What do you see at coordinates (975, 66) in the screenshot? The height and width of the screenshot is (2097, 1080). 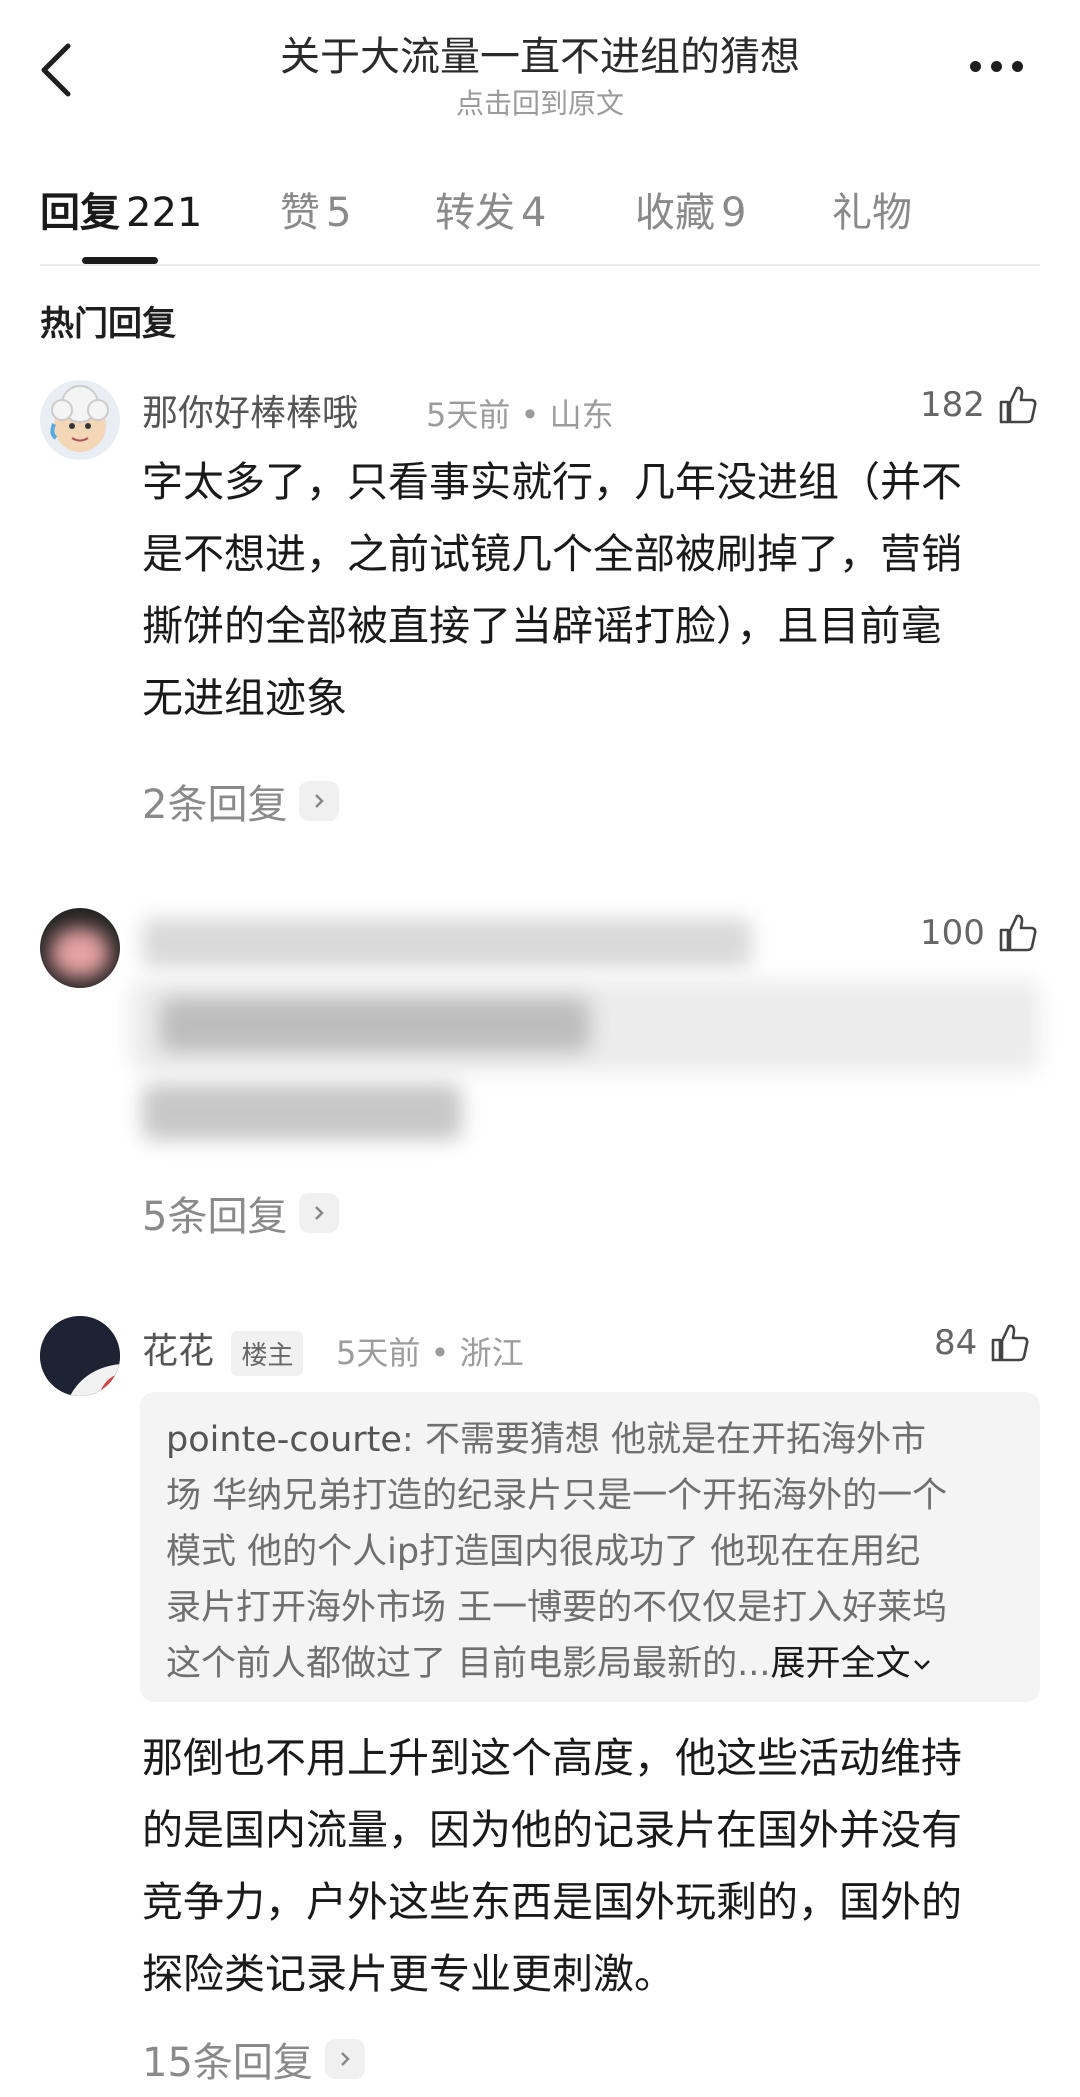 I see `more-dots-icon` at bounding box center [975, 66].